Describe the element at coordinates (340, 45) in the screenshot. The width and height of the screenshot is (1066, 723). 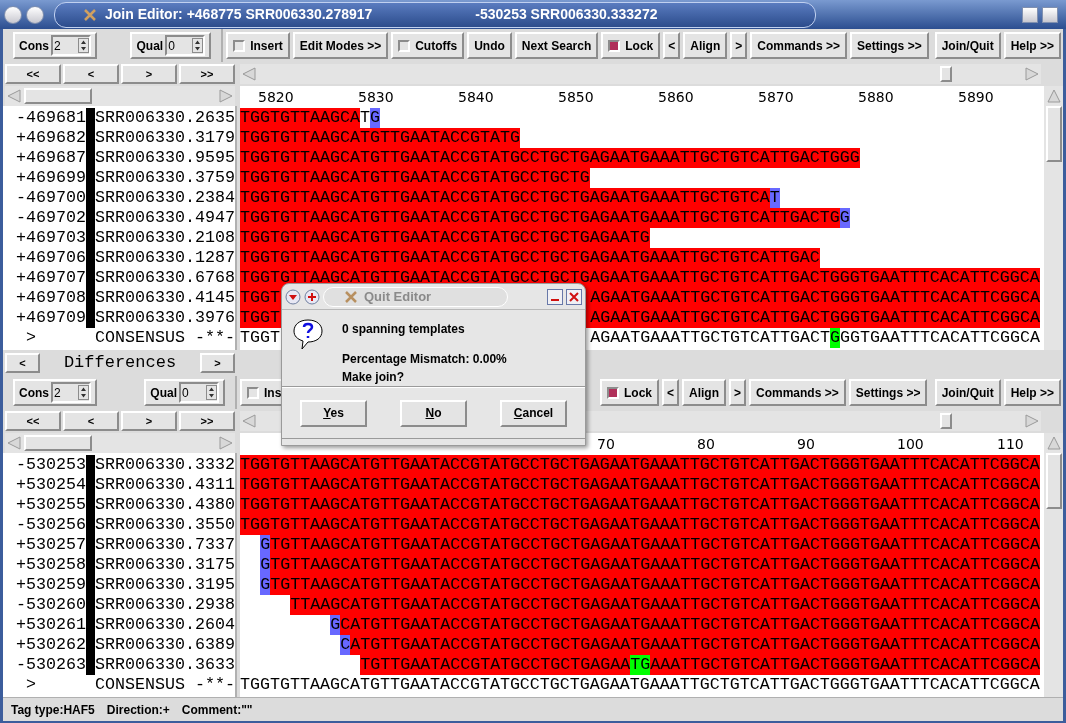
I see `toolbar-button: Edit Modes >>` at that location.